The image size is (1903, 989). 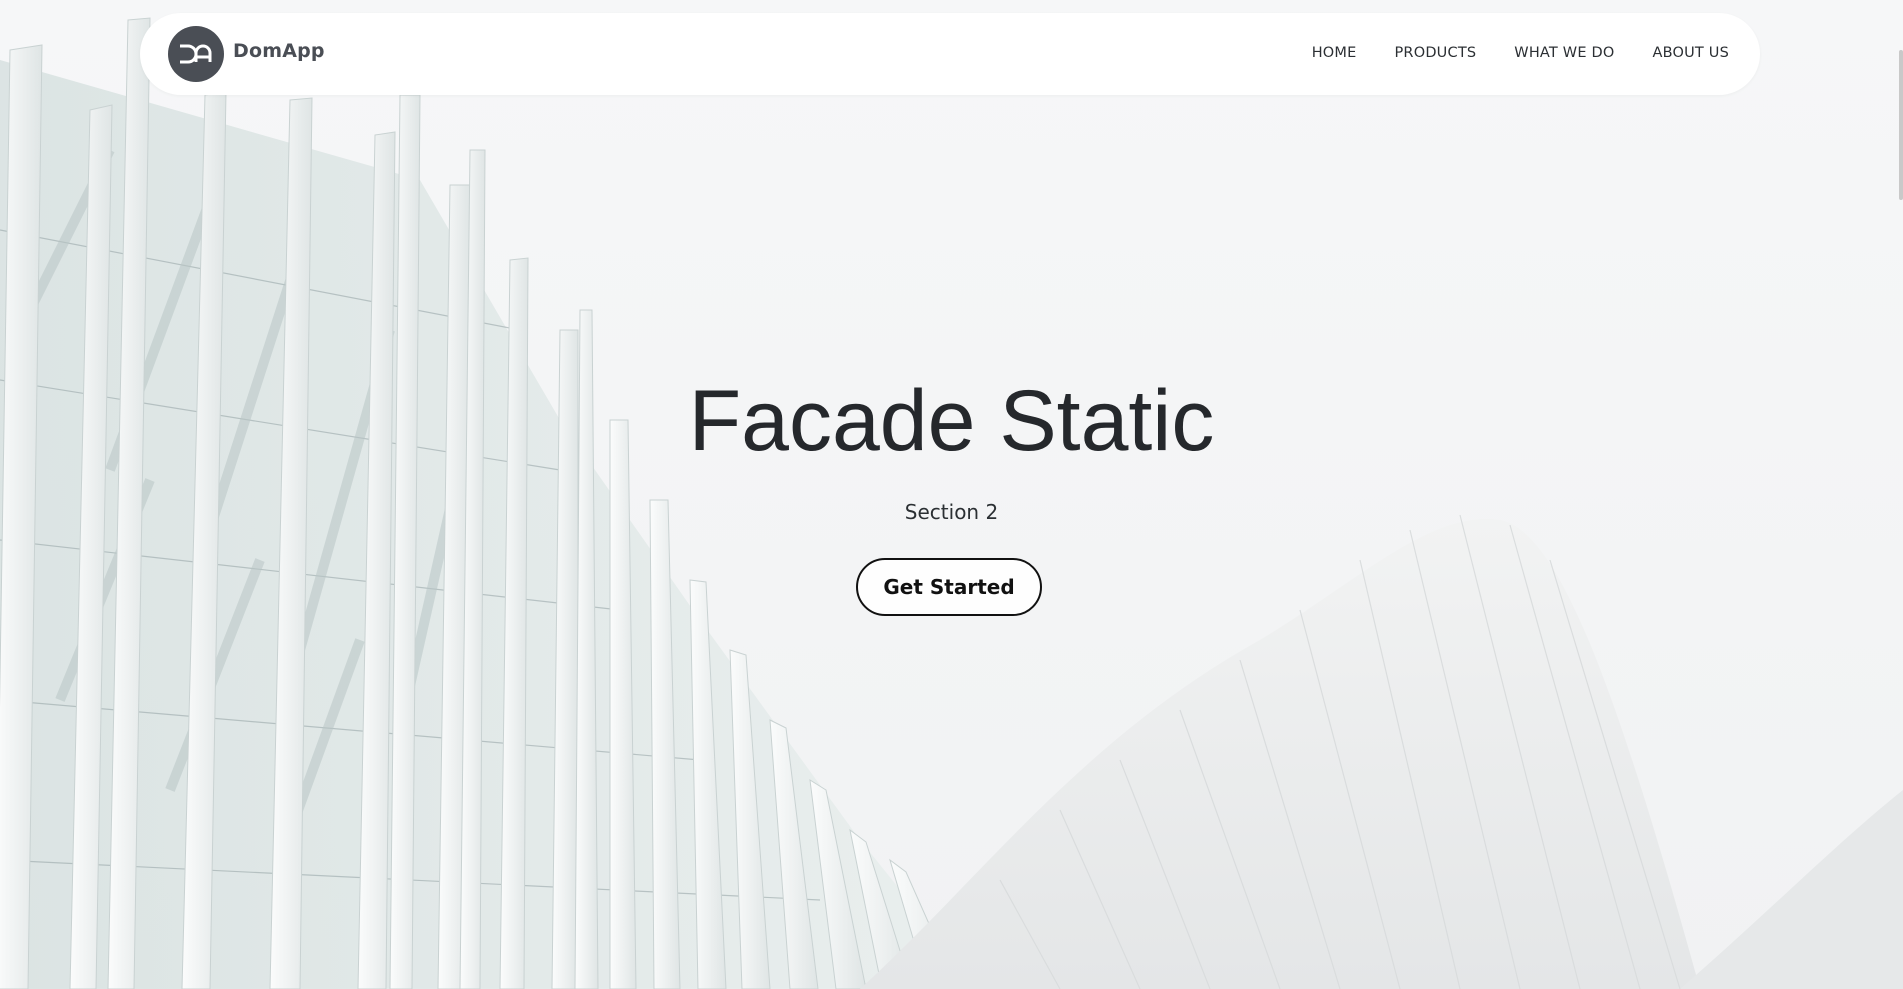 I want to click on brand-name: DomApp, so click(x=279, y=51).